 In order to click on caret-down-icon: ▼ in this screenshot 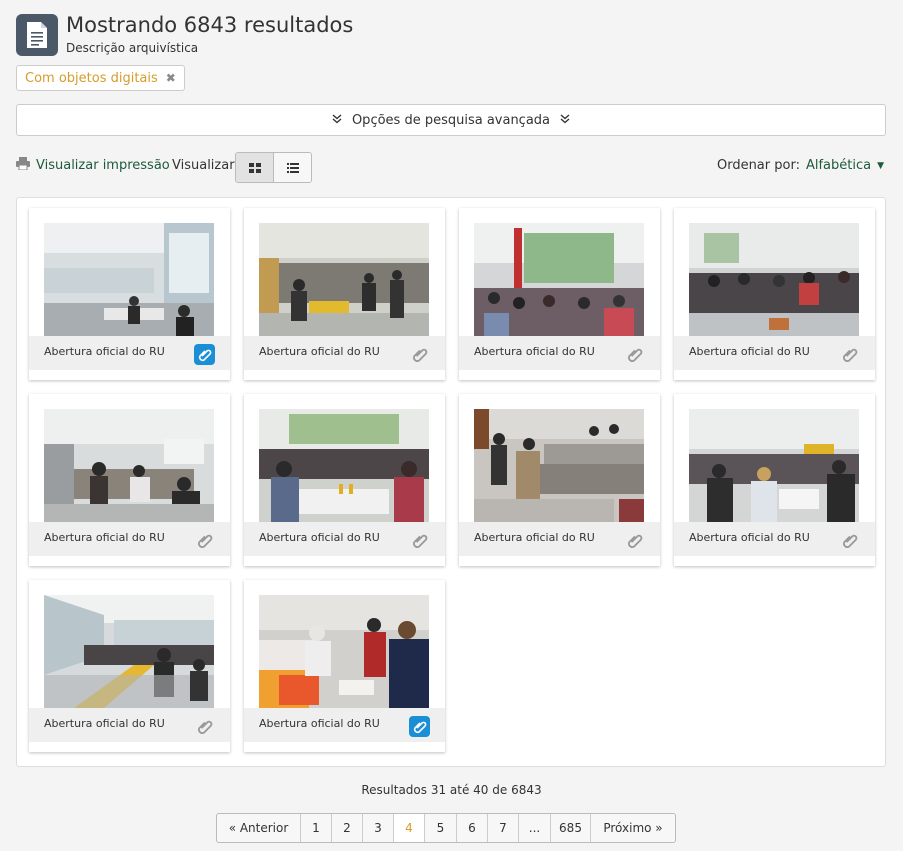, I will do `click(880, 166)`.